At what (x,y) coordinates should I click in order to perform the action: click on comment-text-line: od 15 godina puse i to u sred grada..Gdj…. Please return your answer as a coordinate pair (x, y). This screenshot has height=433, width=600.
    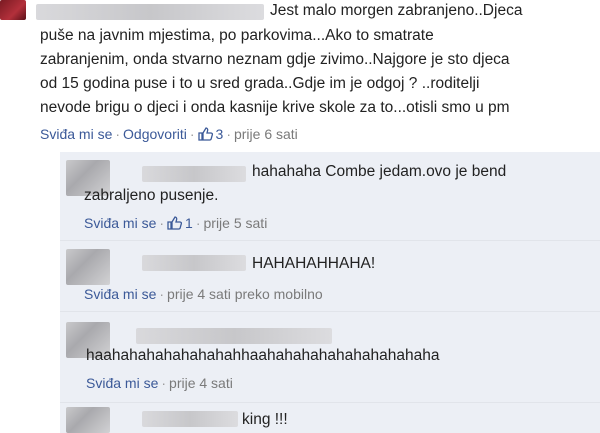
    Looking at the image, I should click on (260, 83).